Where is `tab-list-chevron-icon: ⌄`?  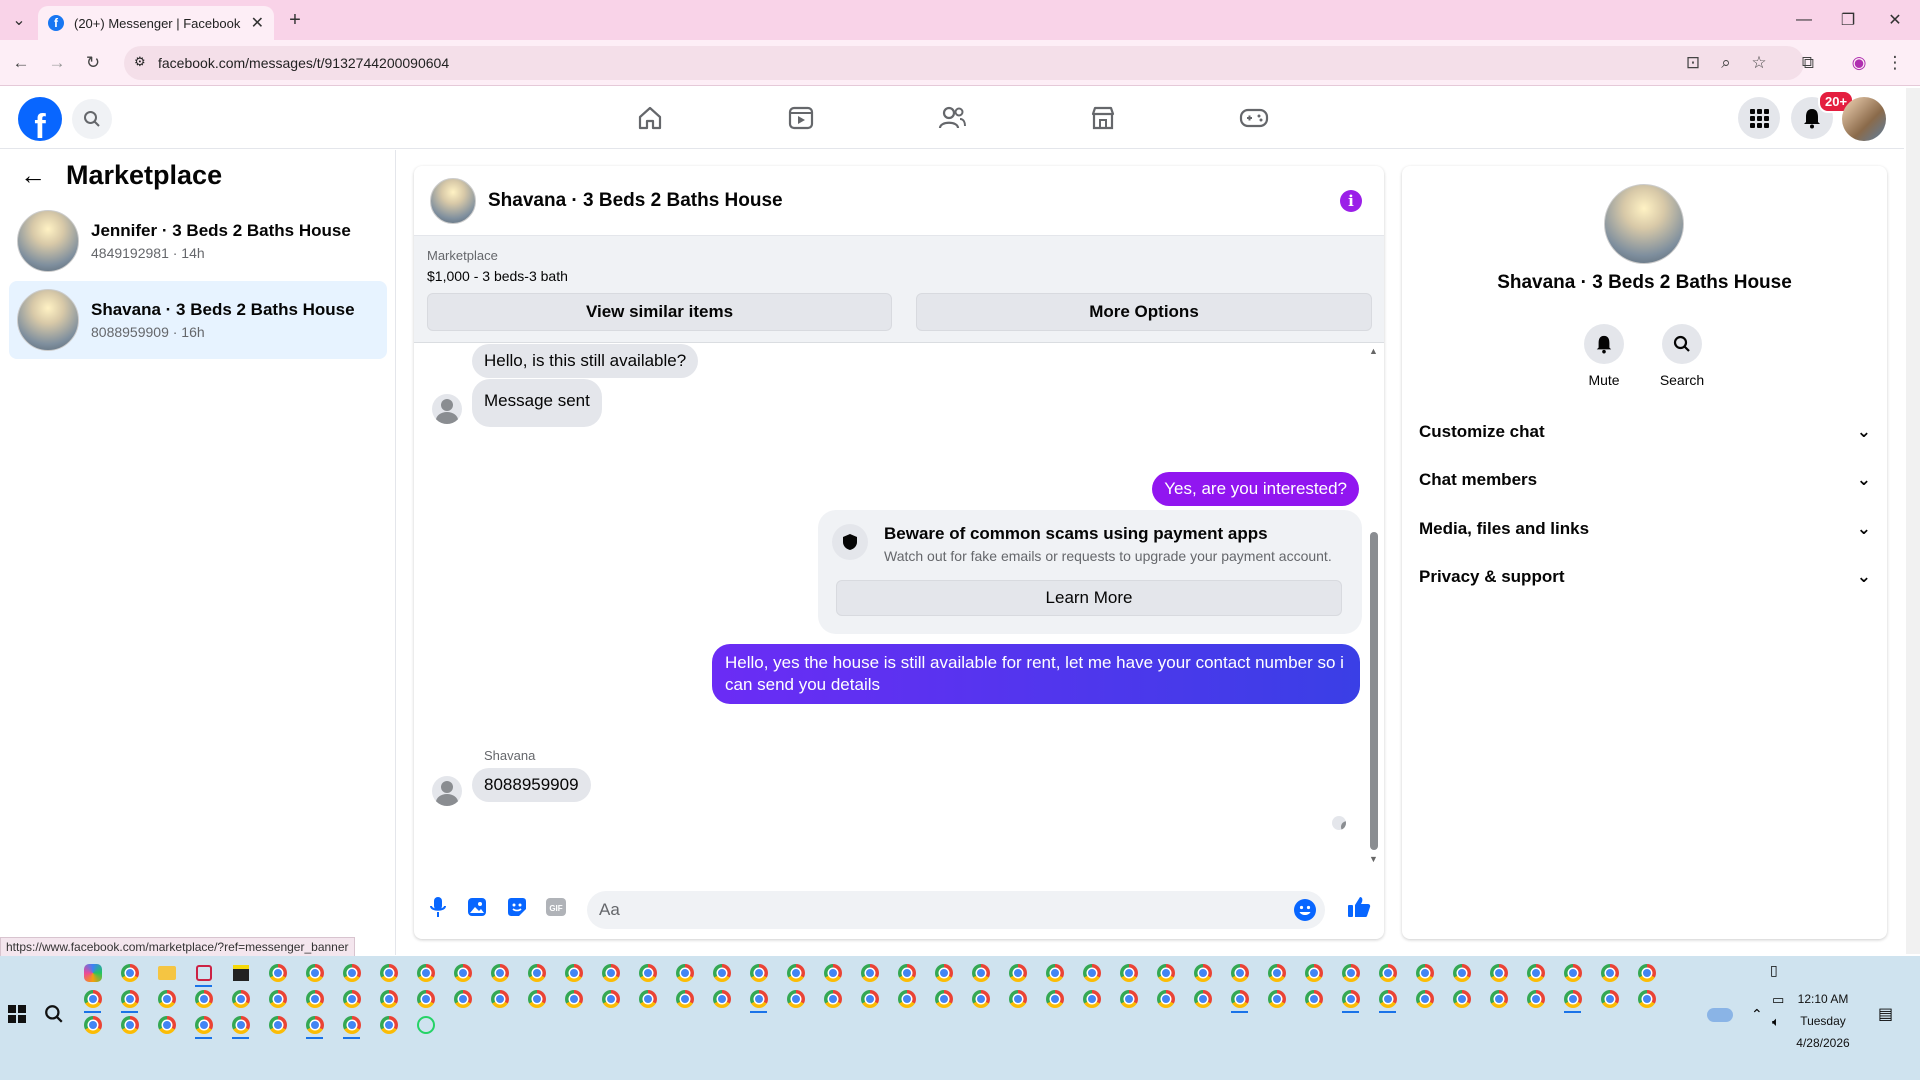 tab-list-chevron-icon: ⌄ is located at coordinates (19, 20).